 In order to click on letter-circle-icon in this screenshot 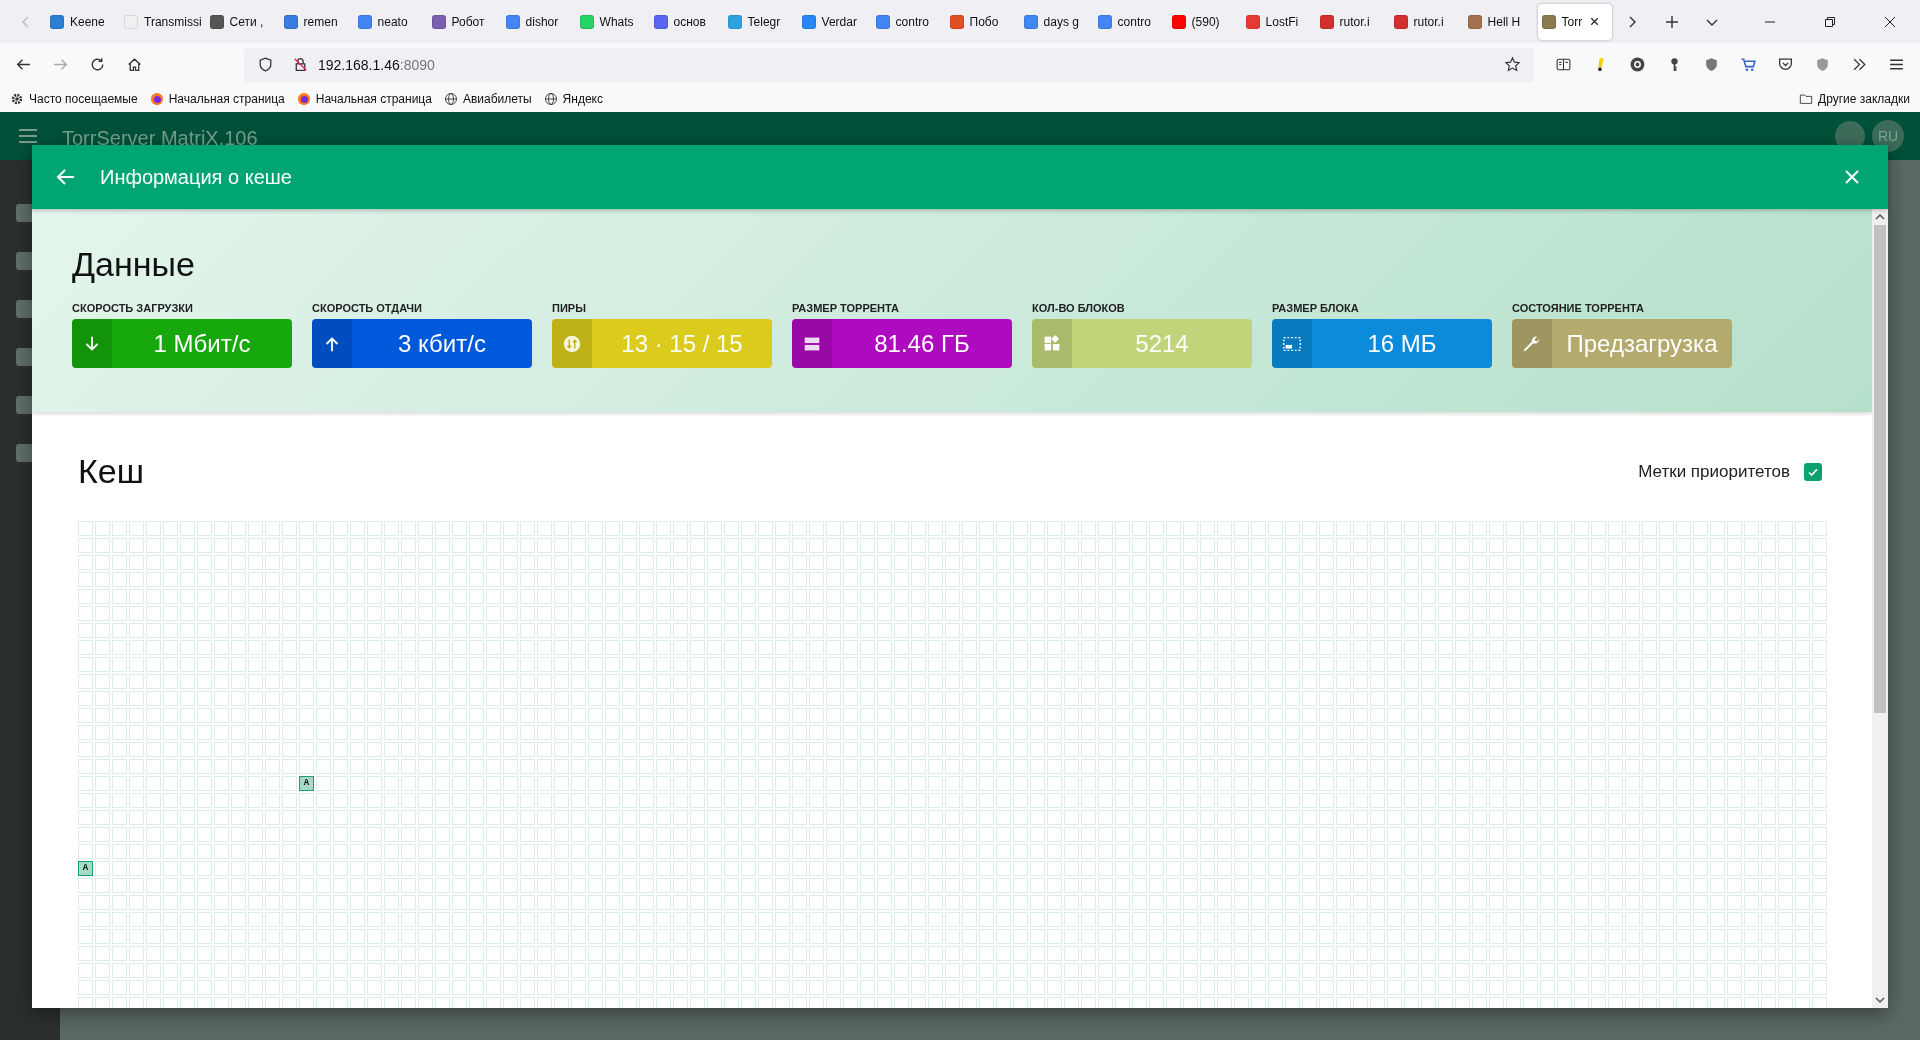, I will do `click(1637, 64)`.